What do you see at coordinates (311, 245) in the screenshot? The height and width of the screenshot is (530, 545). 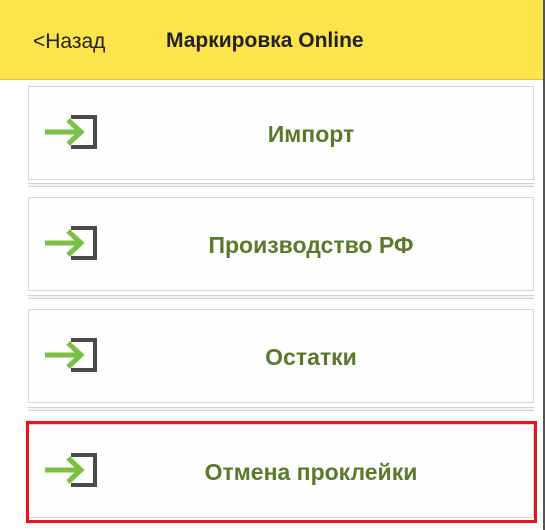 I see `menu-item-label: Производство РФ` at bounding box center [311, 245].